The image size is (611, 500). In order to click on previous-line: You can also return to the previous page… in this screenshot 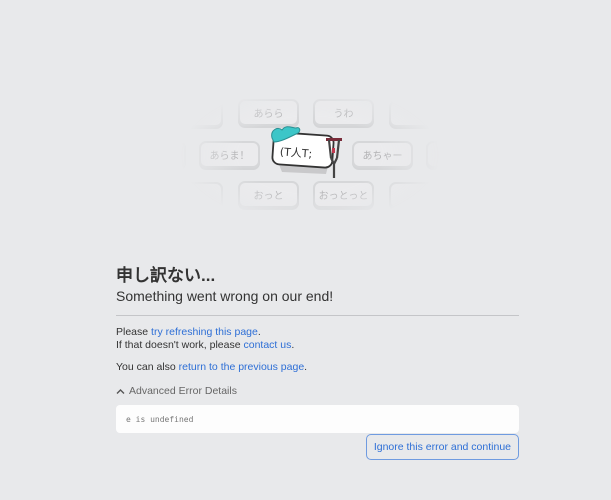, I will do `click(317, 367)`.